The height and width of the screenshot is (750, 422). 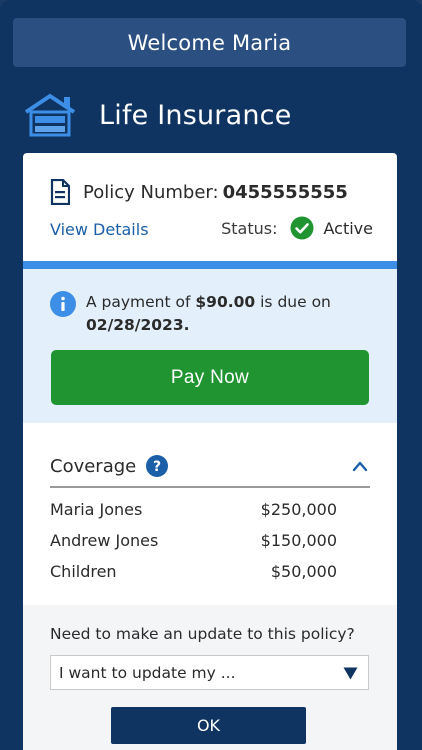 What do you see at coordinates (225, 302) in the screenshot?
I see `payment-amount: $90.00` at bounding box center [225, 302].